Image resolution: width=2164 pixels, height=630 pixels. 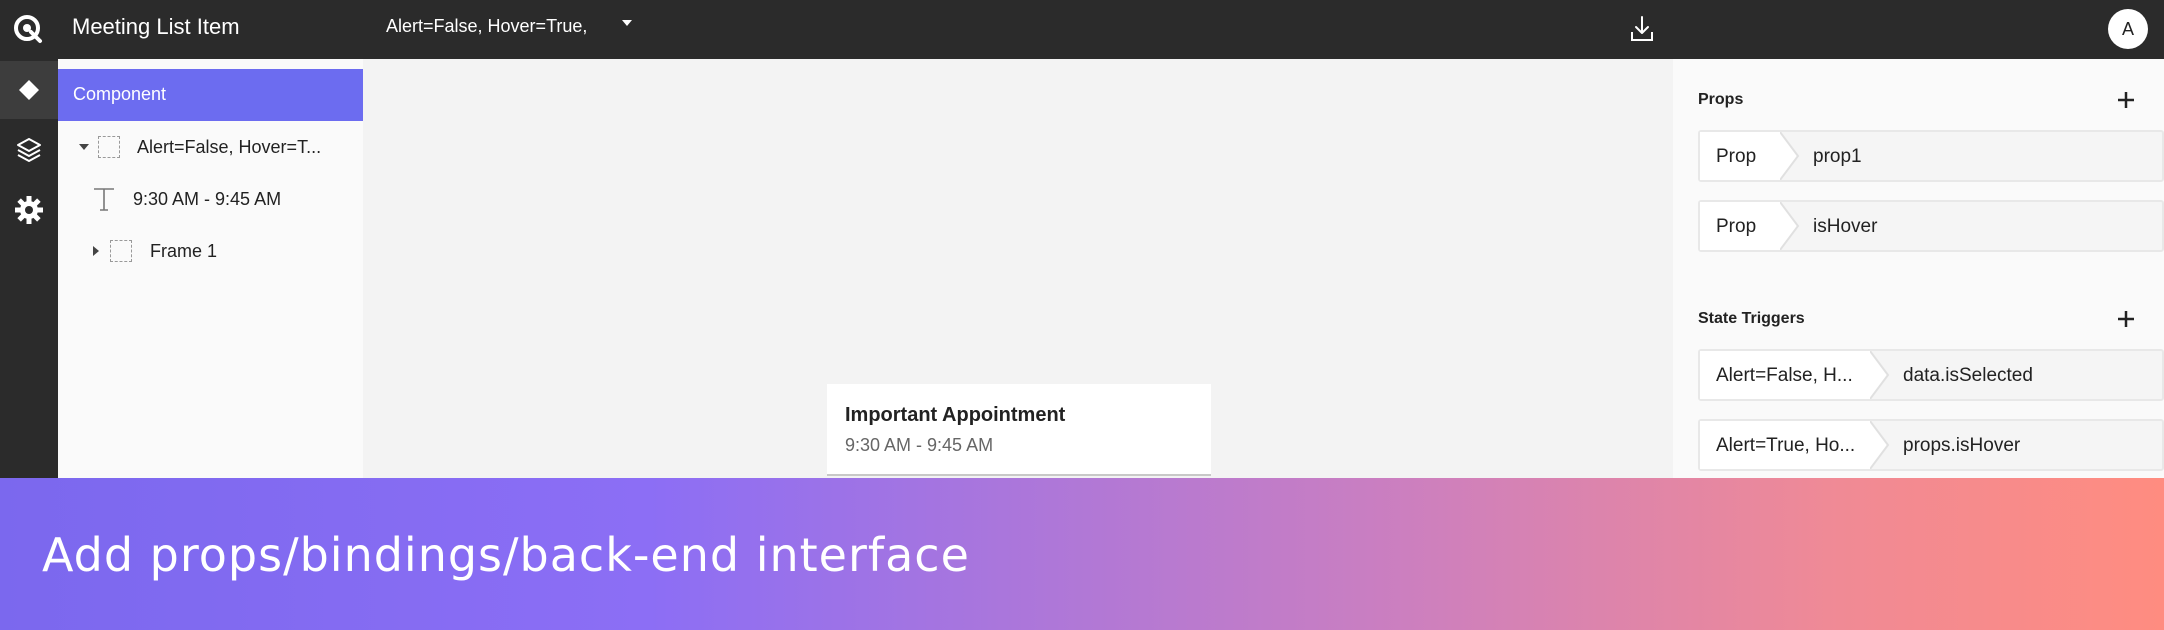 I want to click on layers-icon, so click(x=29, y=150).